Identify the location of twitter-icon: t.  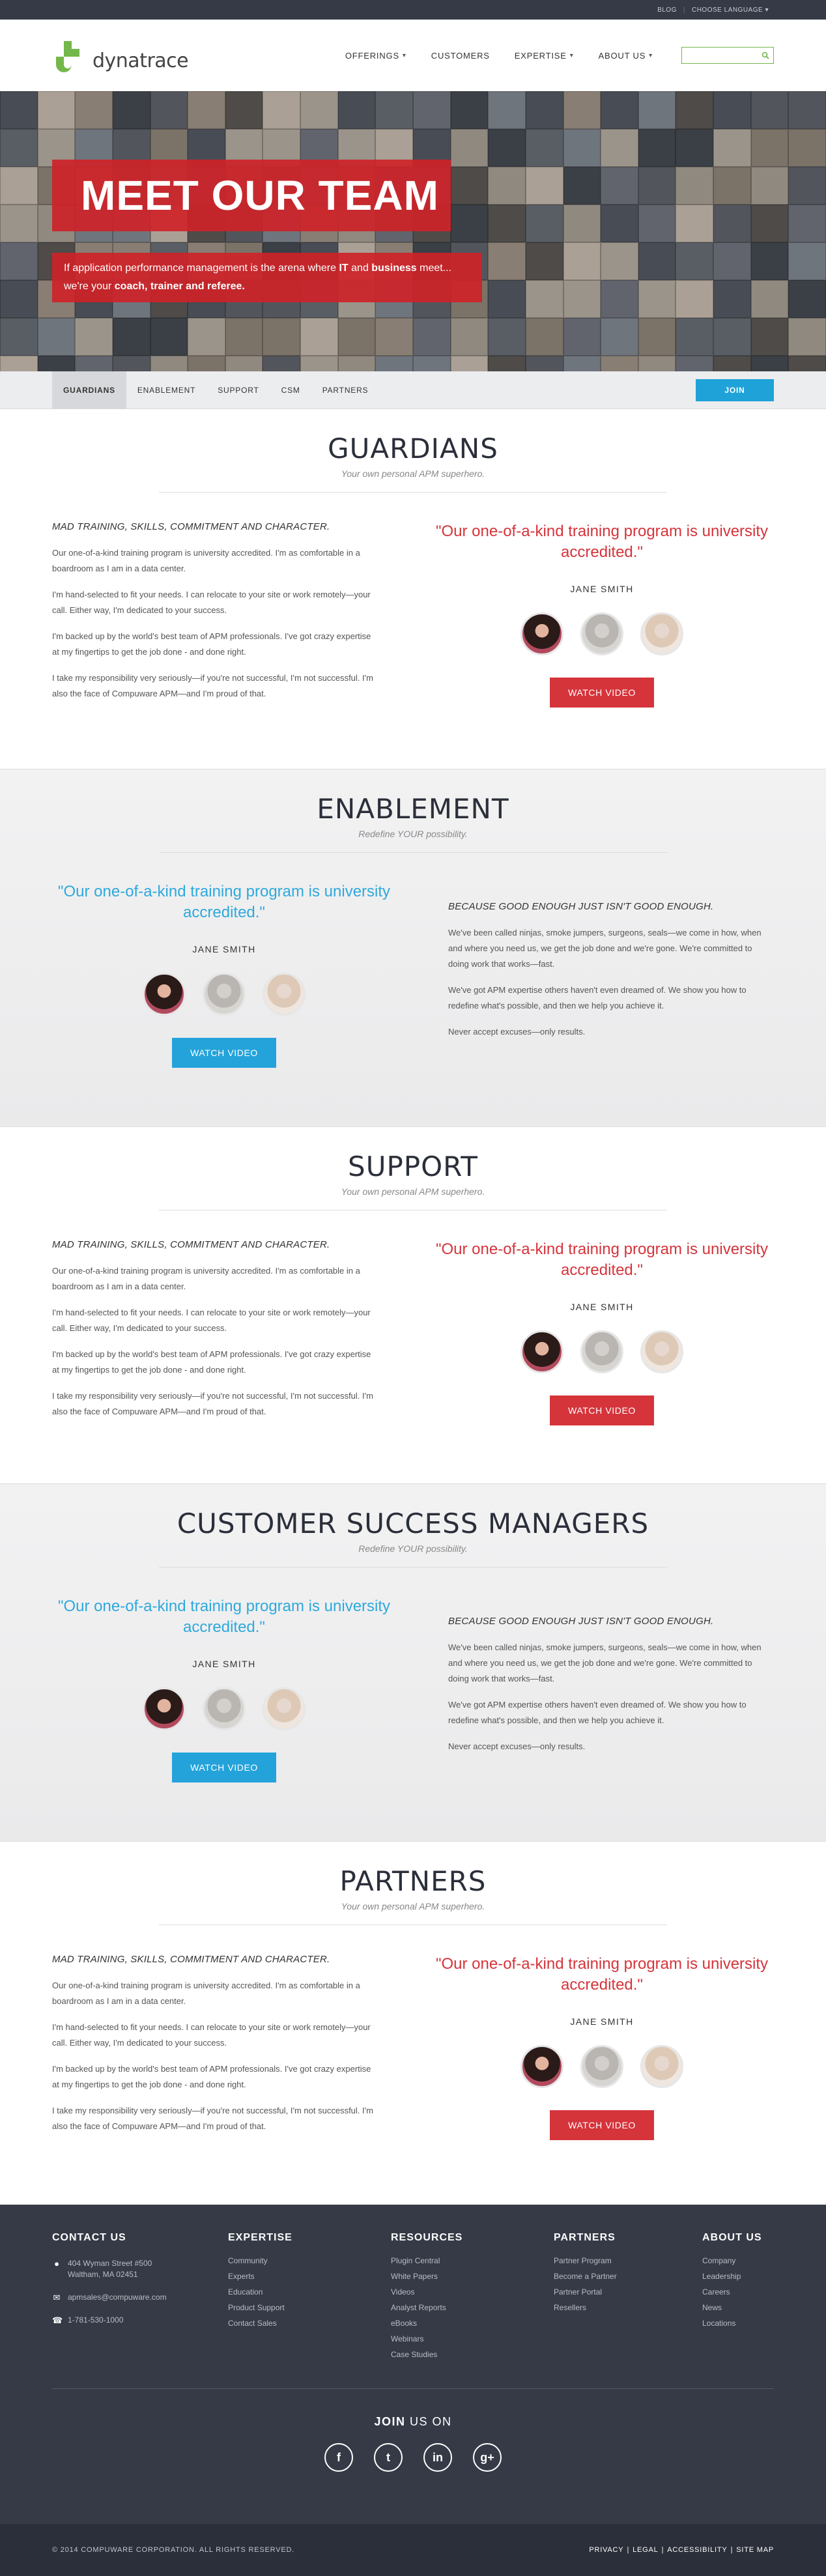
(388, 2457).